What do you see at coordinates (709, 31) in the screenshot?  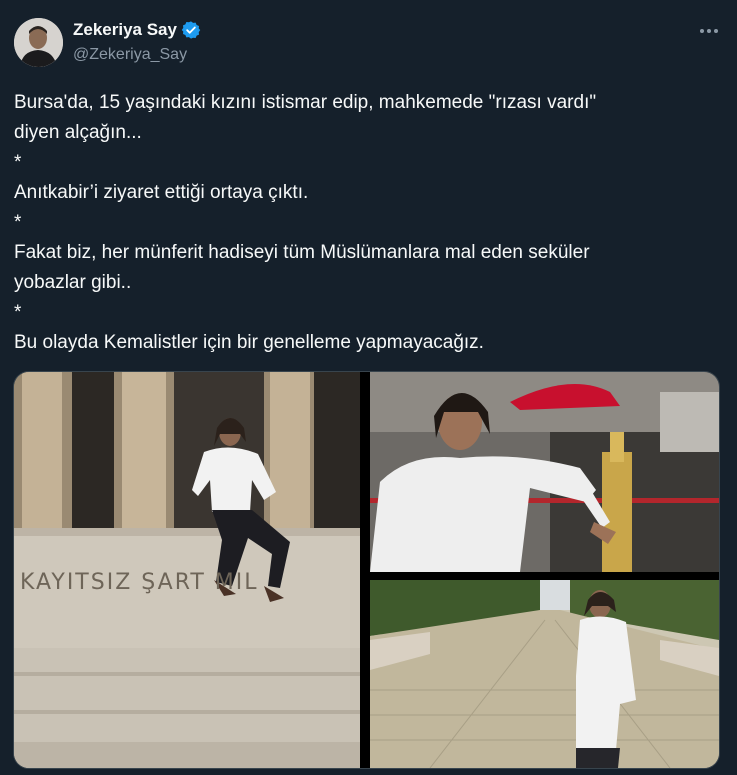 I see `more-options-button` at bounding box center [709, 31].